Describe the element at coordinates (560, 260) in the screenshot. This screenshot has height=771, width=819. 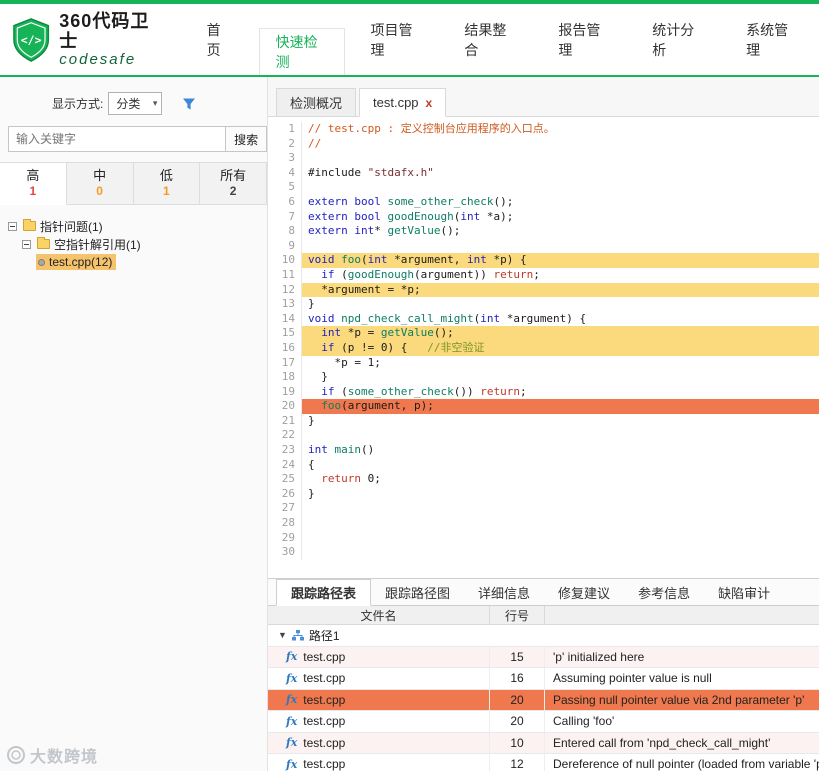
I see `code-text: void foo(int *argument, int *p) {` at that location.